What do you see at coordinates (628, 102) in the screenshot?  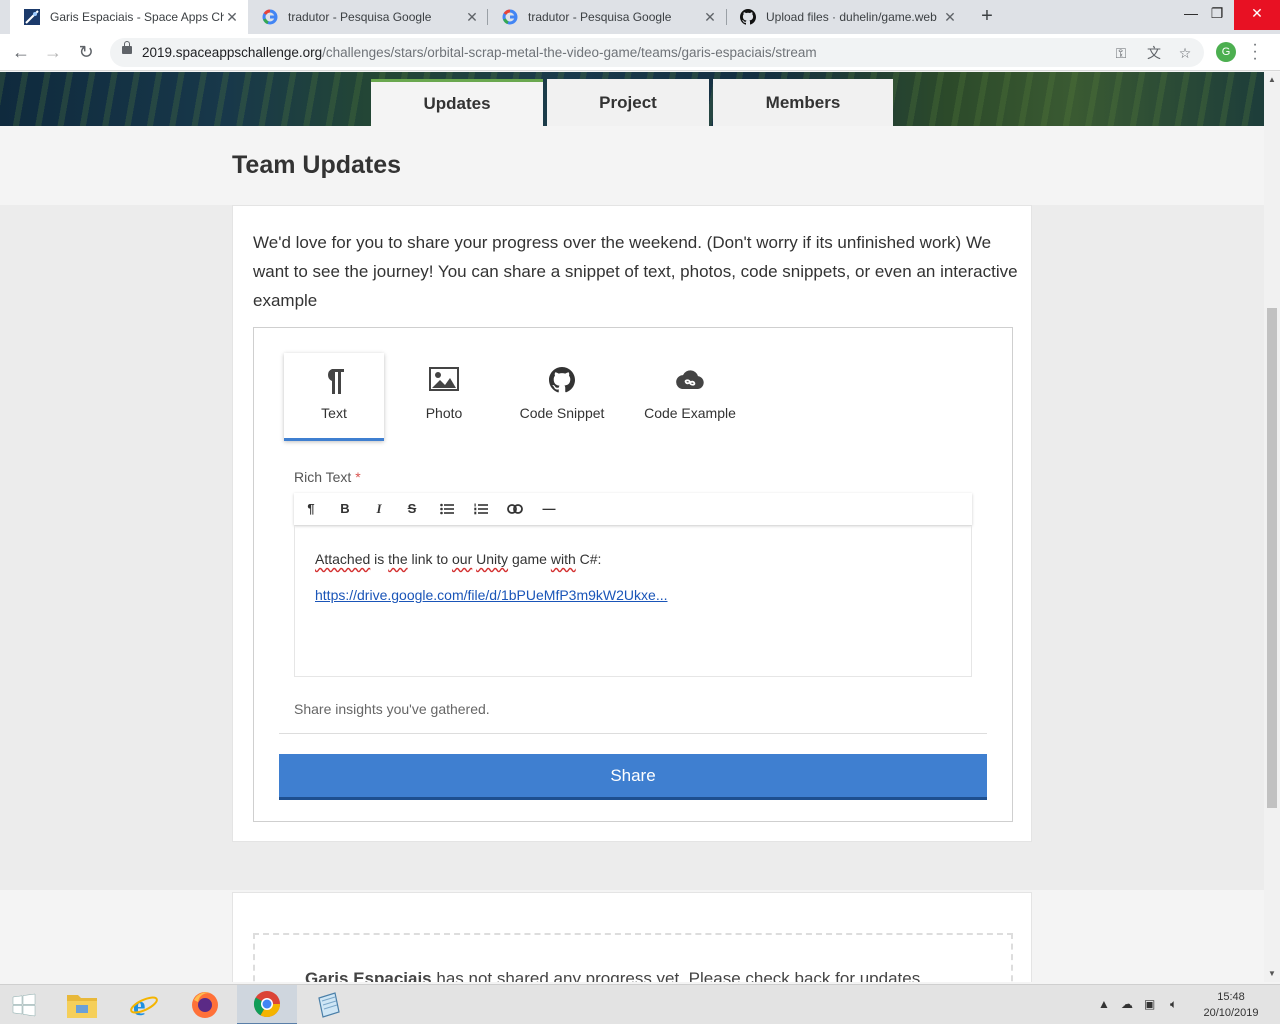 I see `tab-project: Project` at bounding box center [628, 102].